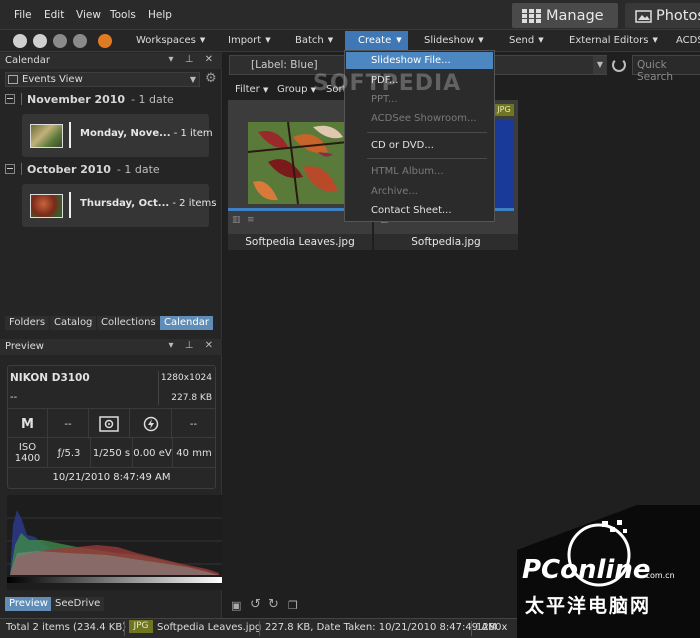 Image resolution: width=700 pixels, height=638 pixels. What do you see at coordinates (28, 453) in the screenshot?
I see `iso-value: ISO 1400` at bounding box center [28, 453].